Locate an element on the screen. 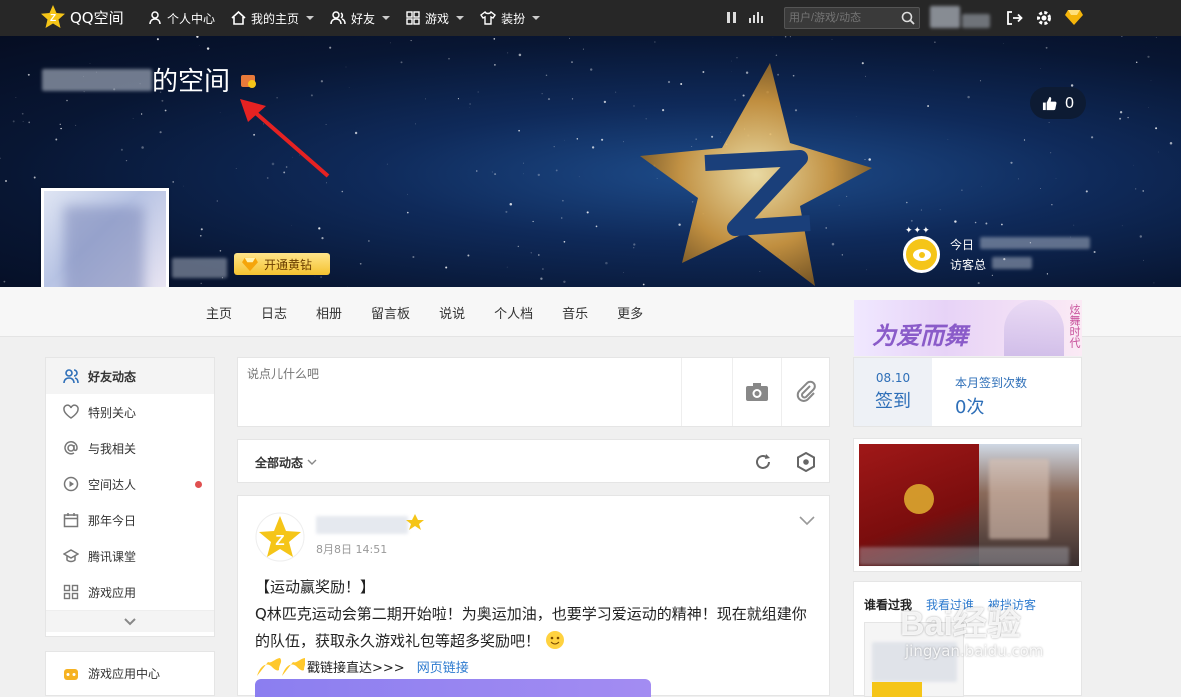 This screenshot has width=1181, height=697. crown-stars: ✦✦✦ is located at coordinates (918, 231).